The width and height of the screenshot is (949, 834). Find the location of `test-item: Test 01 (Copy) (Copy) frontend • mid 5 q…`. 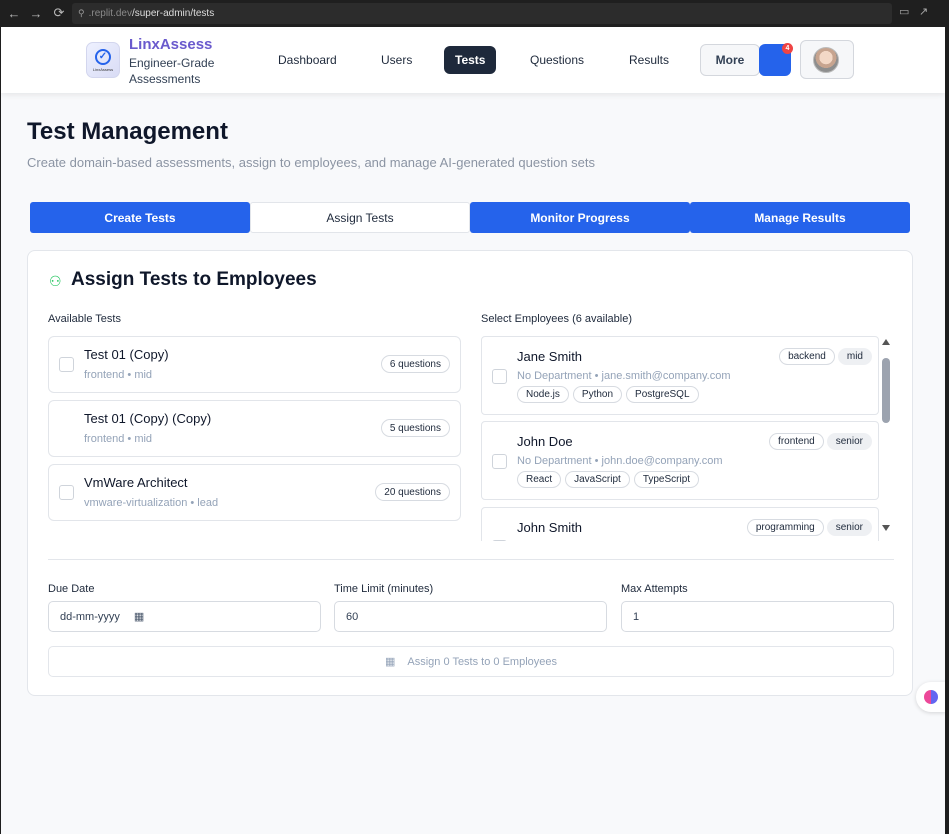

test-item: Test 01 (Copy) (Copy) frontend • mid 5 q… is located at coordinates (254, 428).